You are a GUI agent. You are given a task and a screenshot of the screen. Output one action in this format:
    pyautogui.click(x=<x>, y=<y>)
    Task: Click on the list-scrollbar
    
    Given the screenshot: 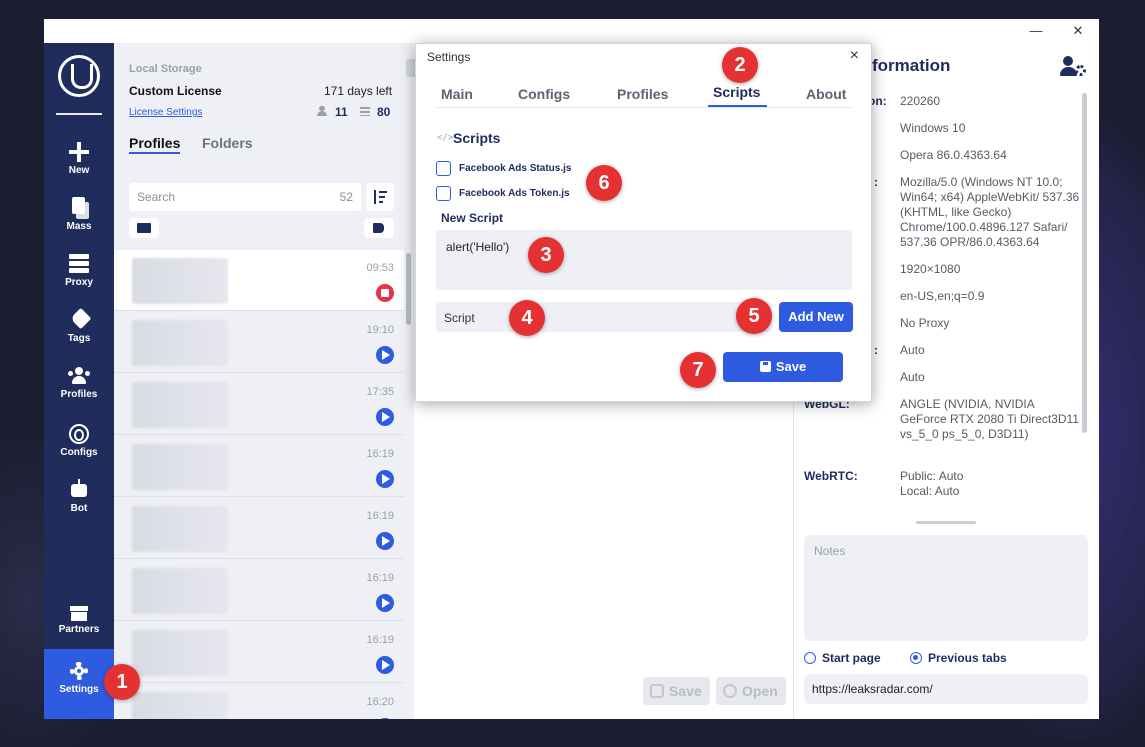 What is the action you would take?
    pyautogui.click(x=408, y=289)
    